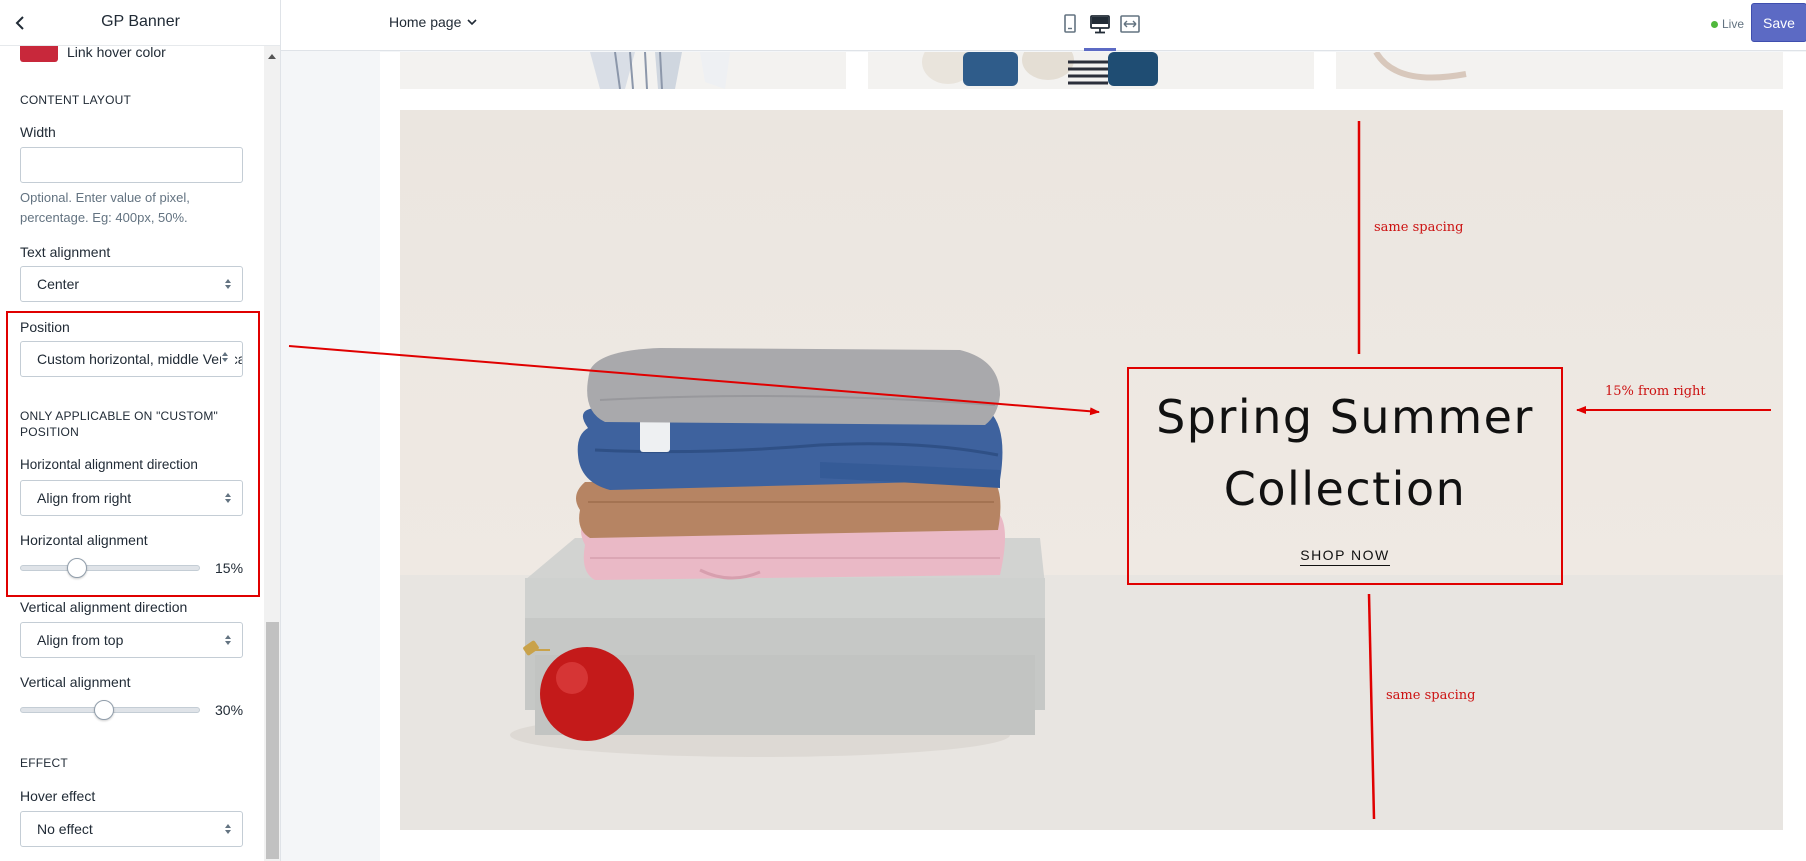 The width and height of the screenshot is (1806, 861). I want to click on hover-effect-label: Hover effect, so click(58, 796).